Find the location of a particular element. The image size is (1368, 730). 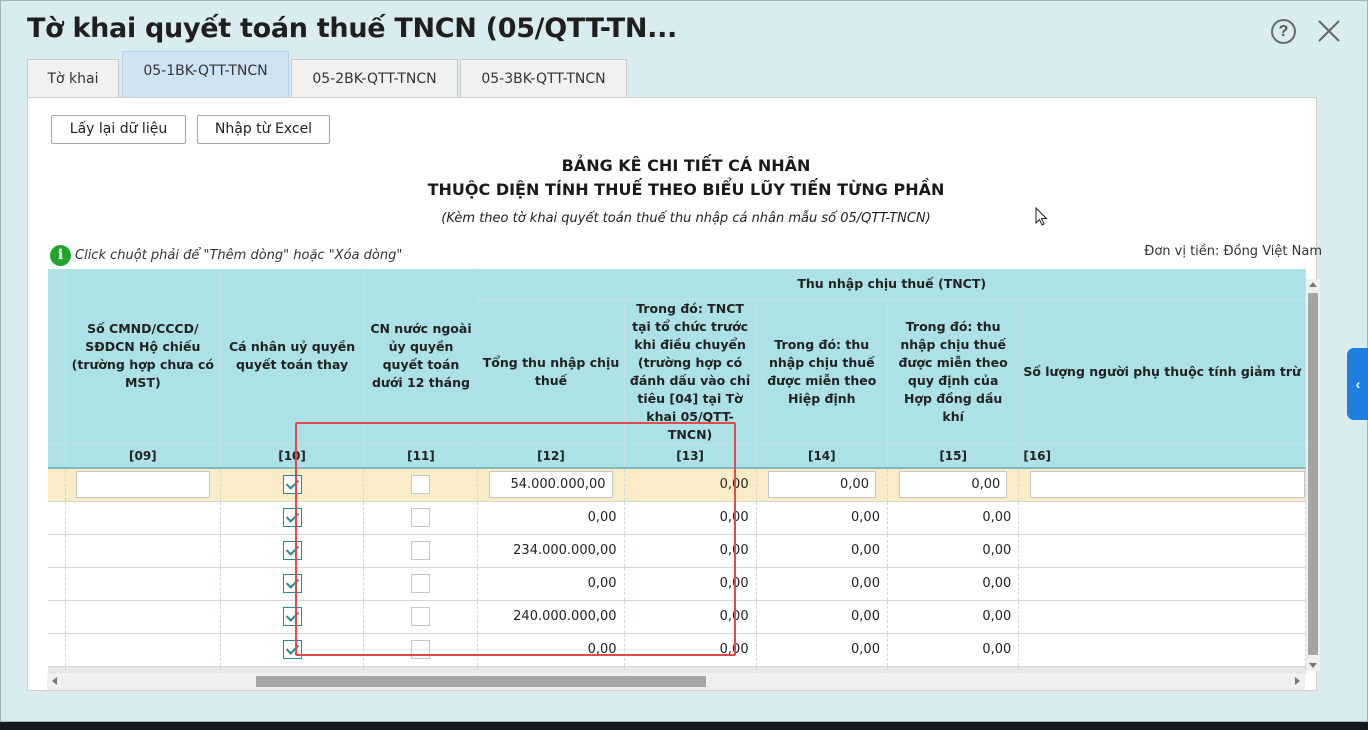

import-excel-button: Nhập từ Excel is located at coordinates (263, 129).